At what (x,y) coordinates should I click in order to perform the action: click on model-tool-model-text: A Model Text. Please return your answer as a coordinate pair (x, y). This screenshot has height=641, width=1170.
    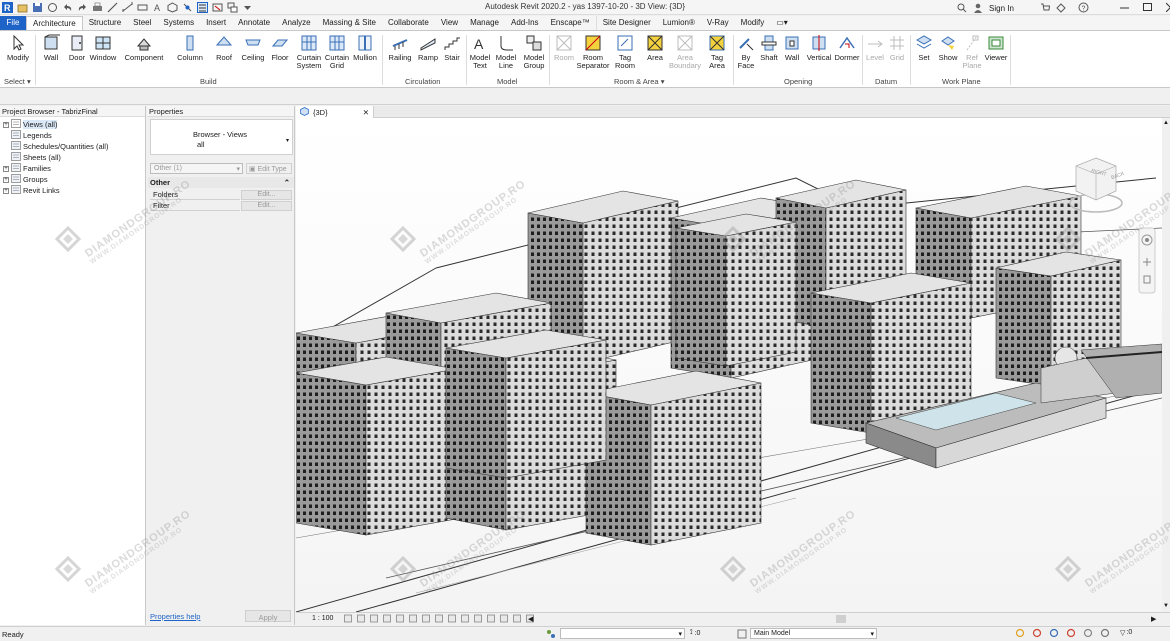
    Looking at the image, I should click on (480, 52).